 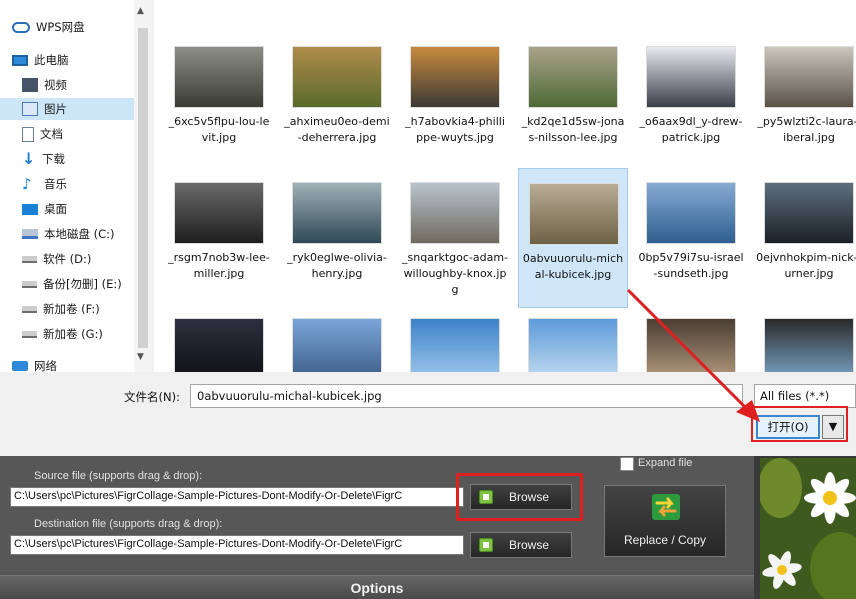 I want to click on scroll-down-arrow-icon: ▼, so click(x=140, y=357).